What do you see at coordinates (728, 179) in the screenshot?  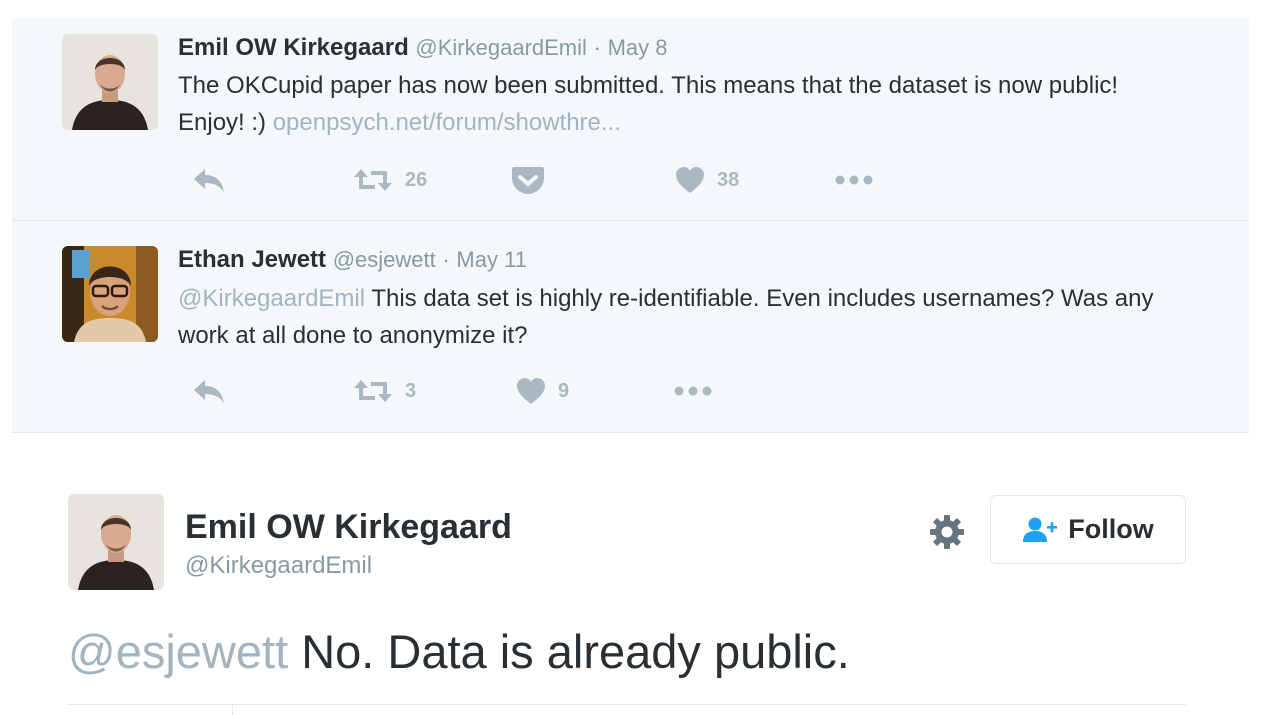 I see `like-count: 38` at bounding box center [728, 179].